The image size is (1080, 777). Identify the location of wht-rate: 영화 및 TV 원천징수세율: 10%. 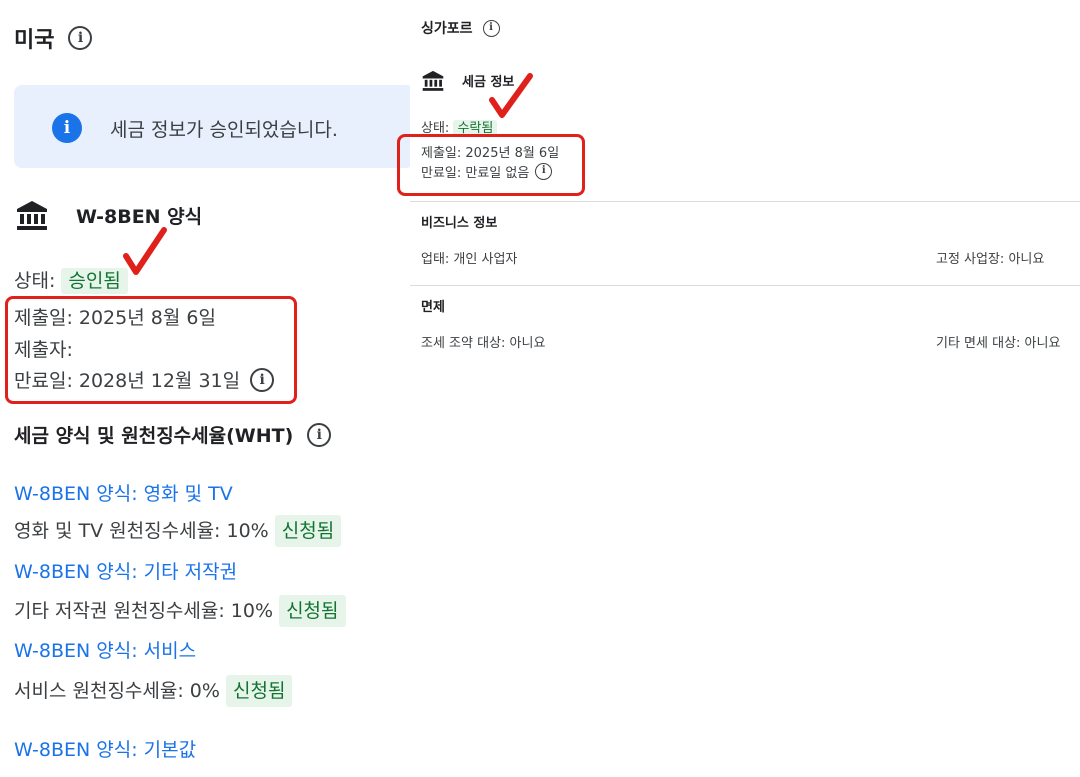
(141, 531).